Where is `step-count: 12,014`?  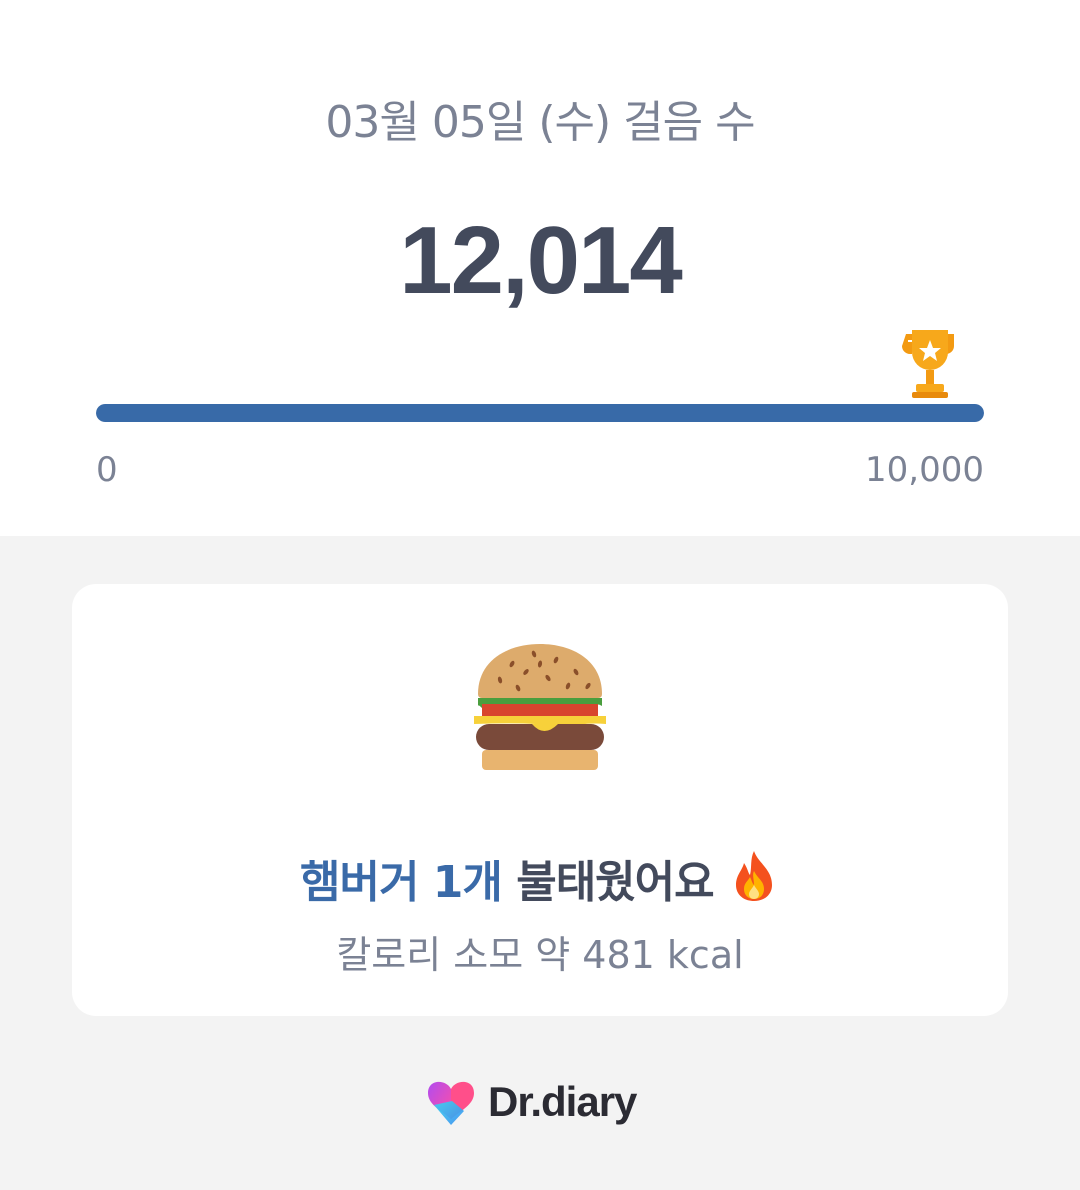
step-count: 12,014 is located at coordinates (541, 260).